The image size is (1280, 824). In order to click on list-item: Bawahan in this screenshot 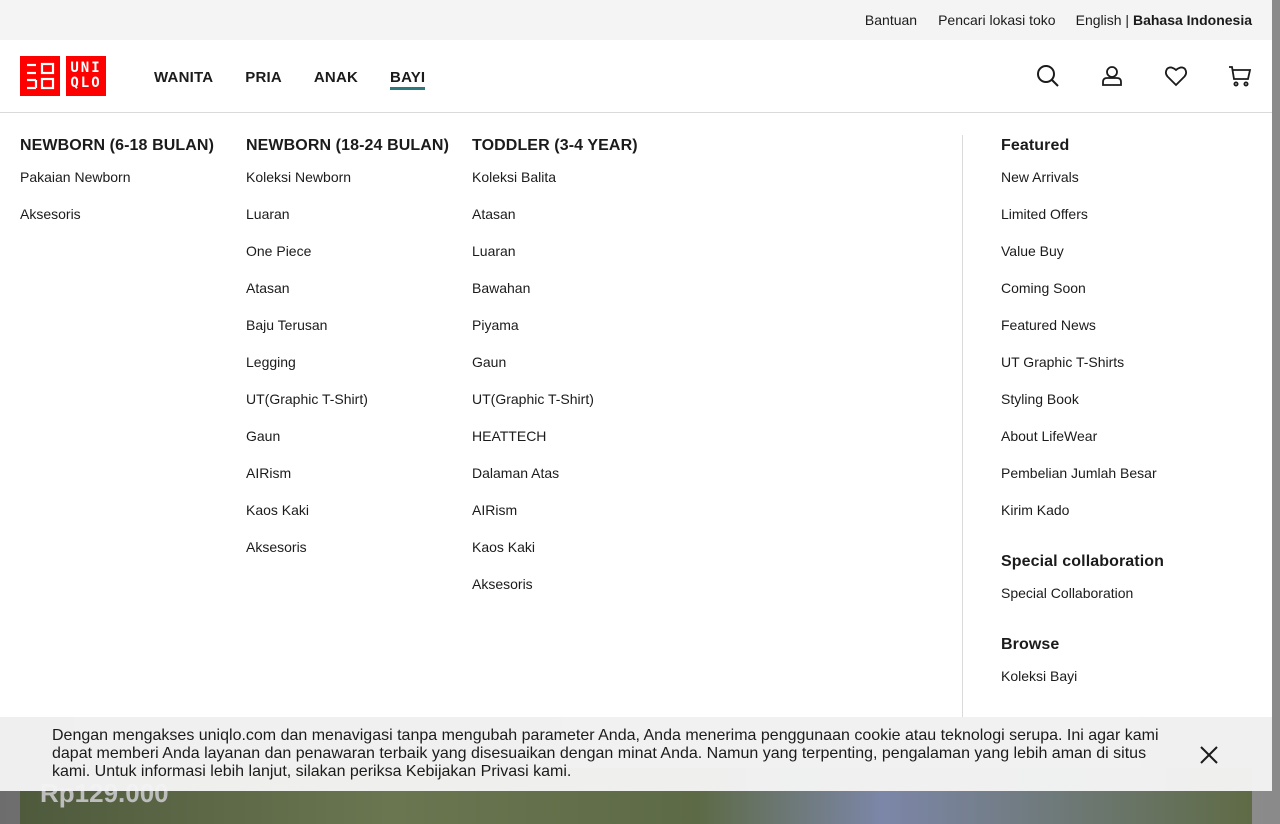, I will do `click(555, 298)`.